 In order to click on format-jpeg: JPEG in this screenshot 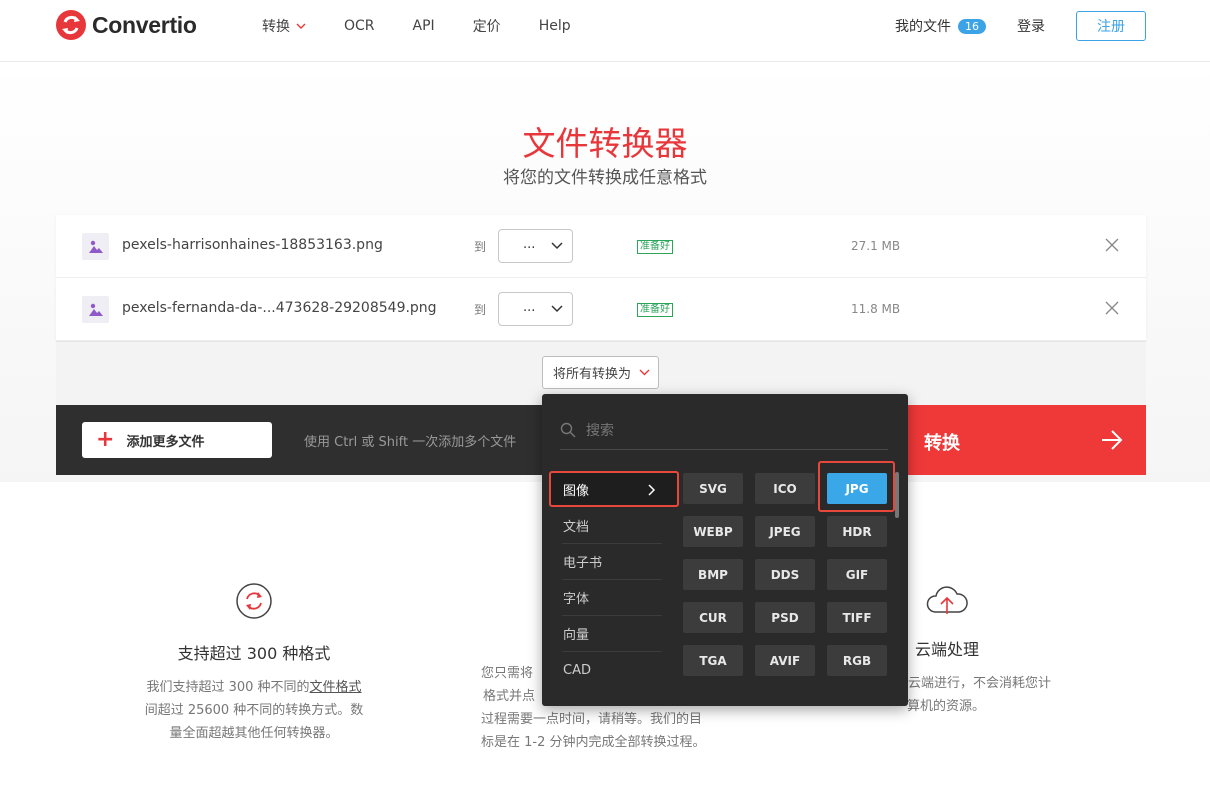, I will do `click(785, 531)`.